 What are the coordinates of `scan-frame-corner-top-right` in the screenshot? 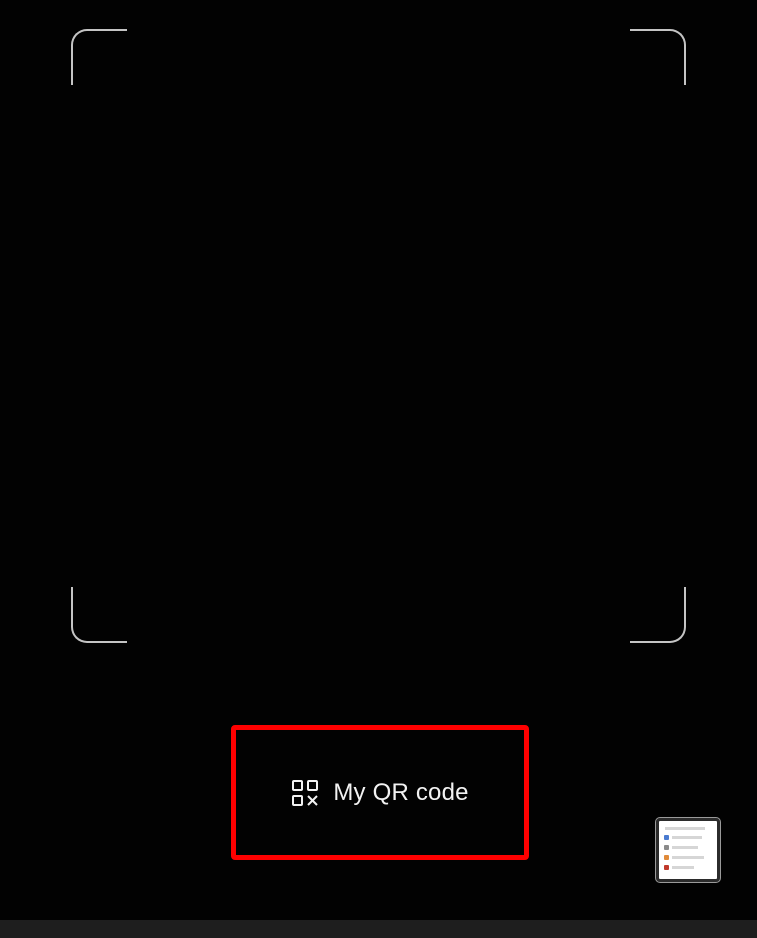 It's located at (658, 57).